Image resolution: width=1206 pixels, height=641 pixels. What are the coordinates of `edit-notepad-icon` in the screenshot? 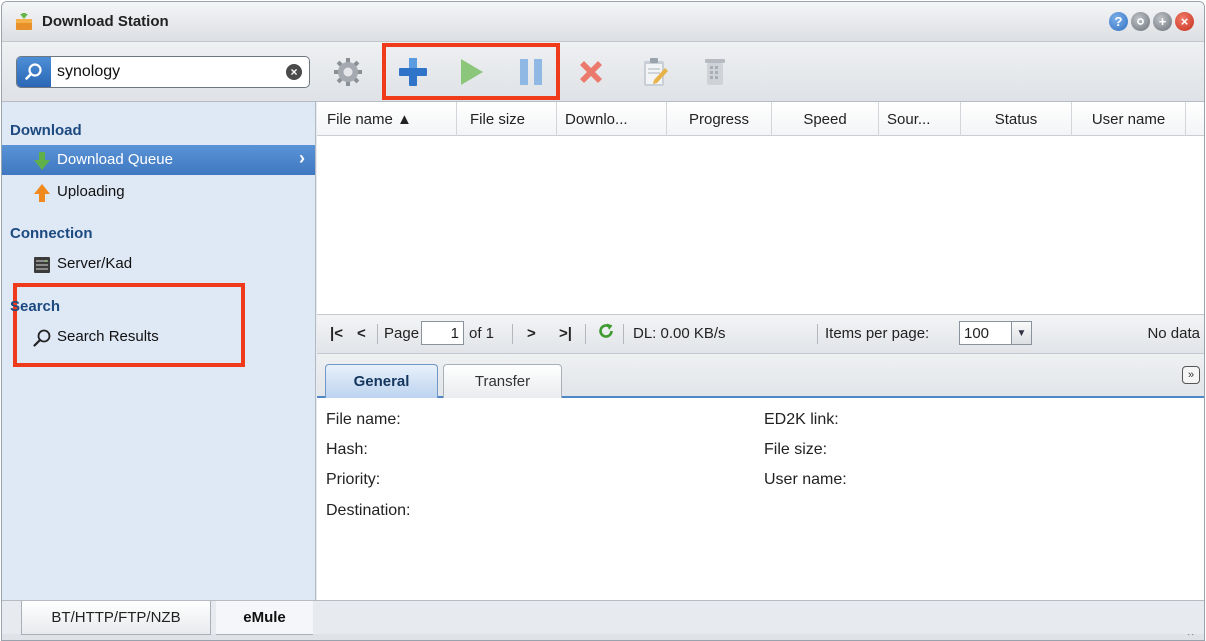 It's located at (655, 72).